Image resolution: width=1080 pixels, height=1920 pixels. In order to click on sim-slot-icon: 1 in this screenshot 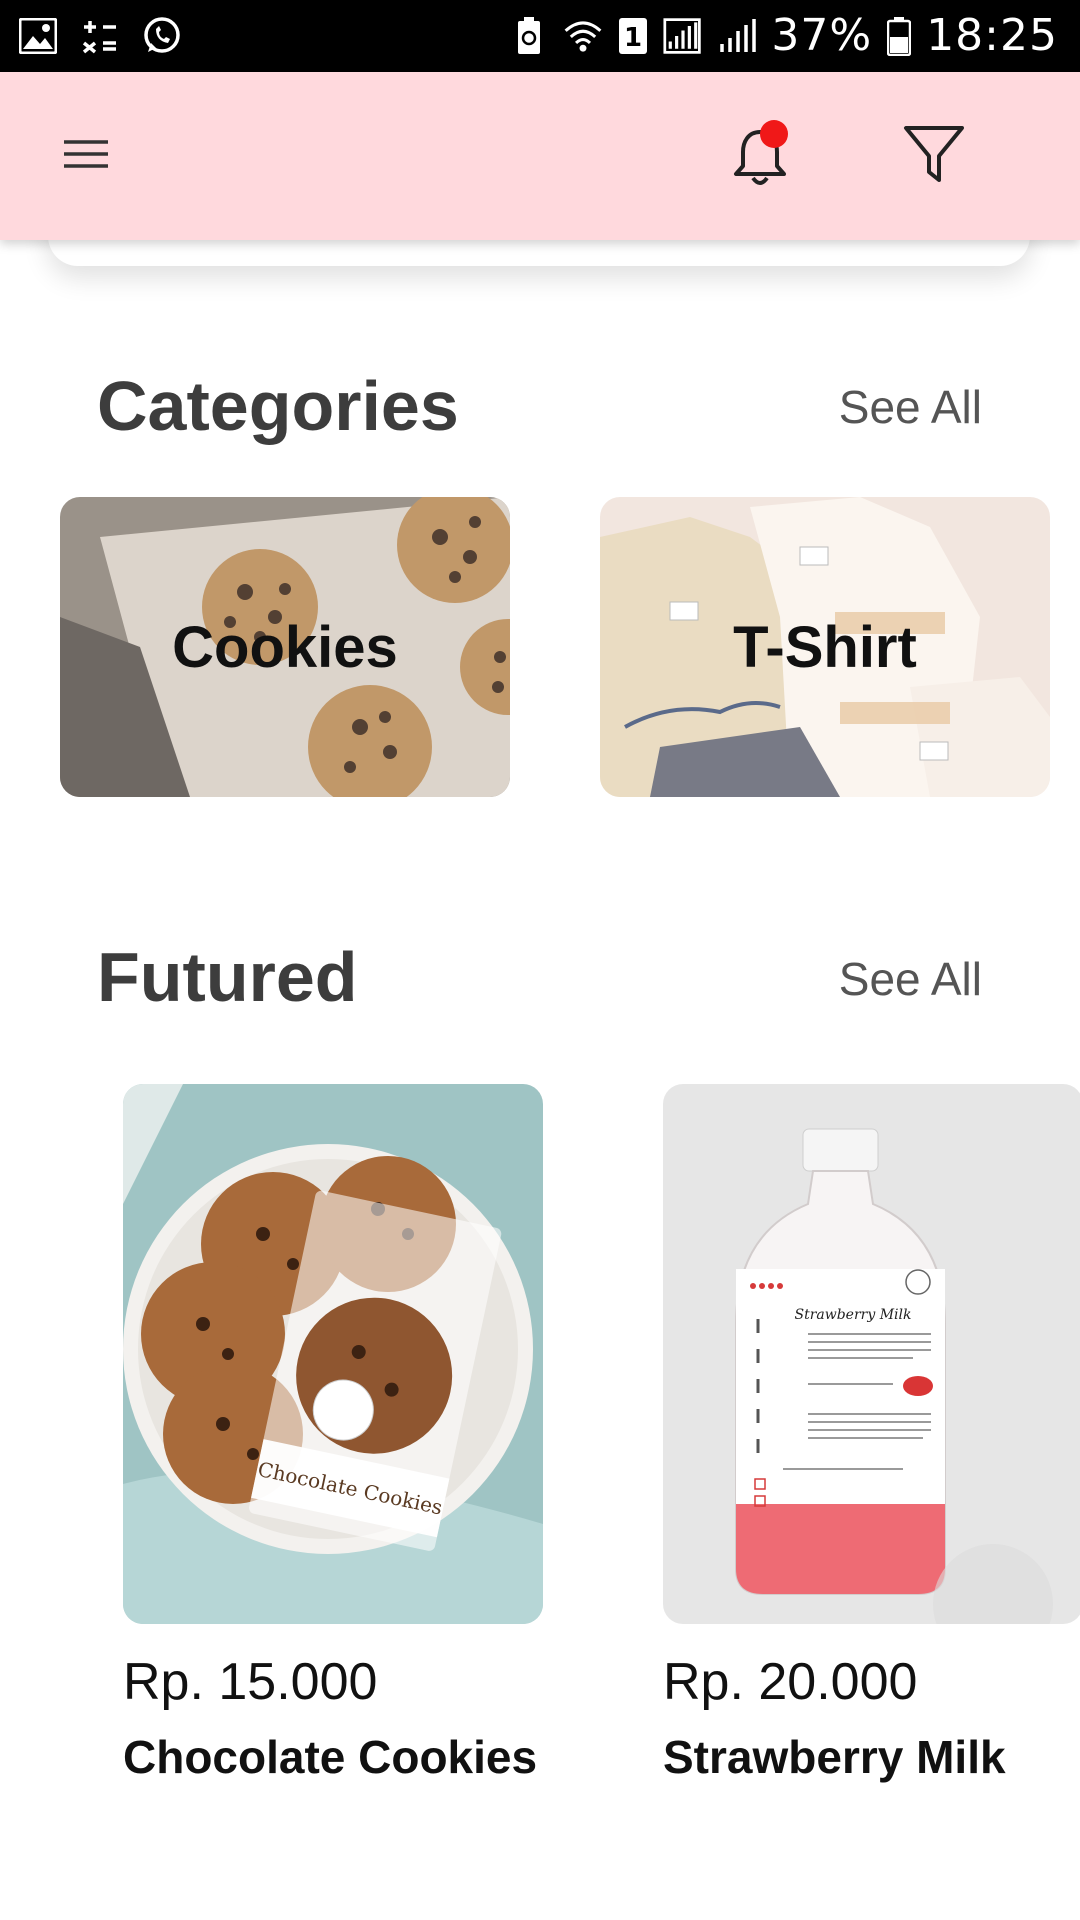, I will do `click(633, 36)`.